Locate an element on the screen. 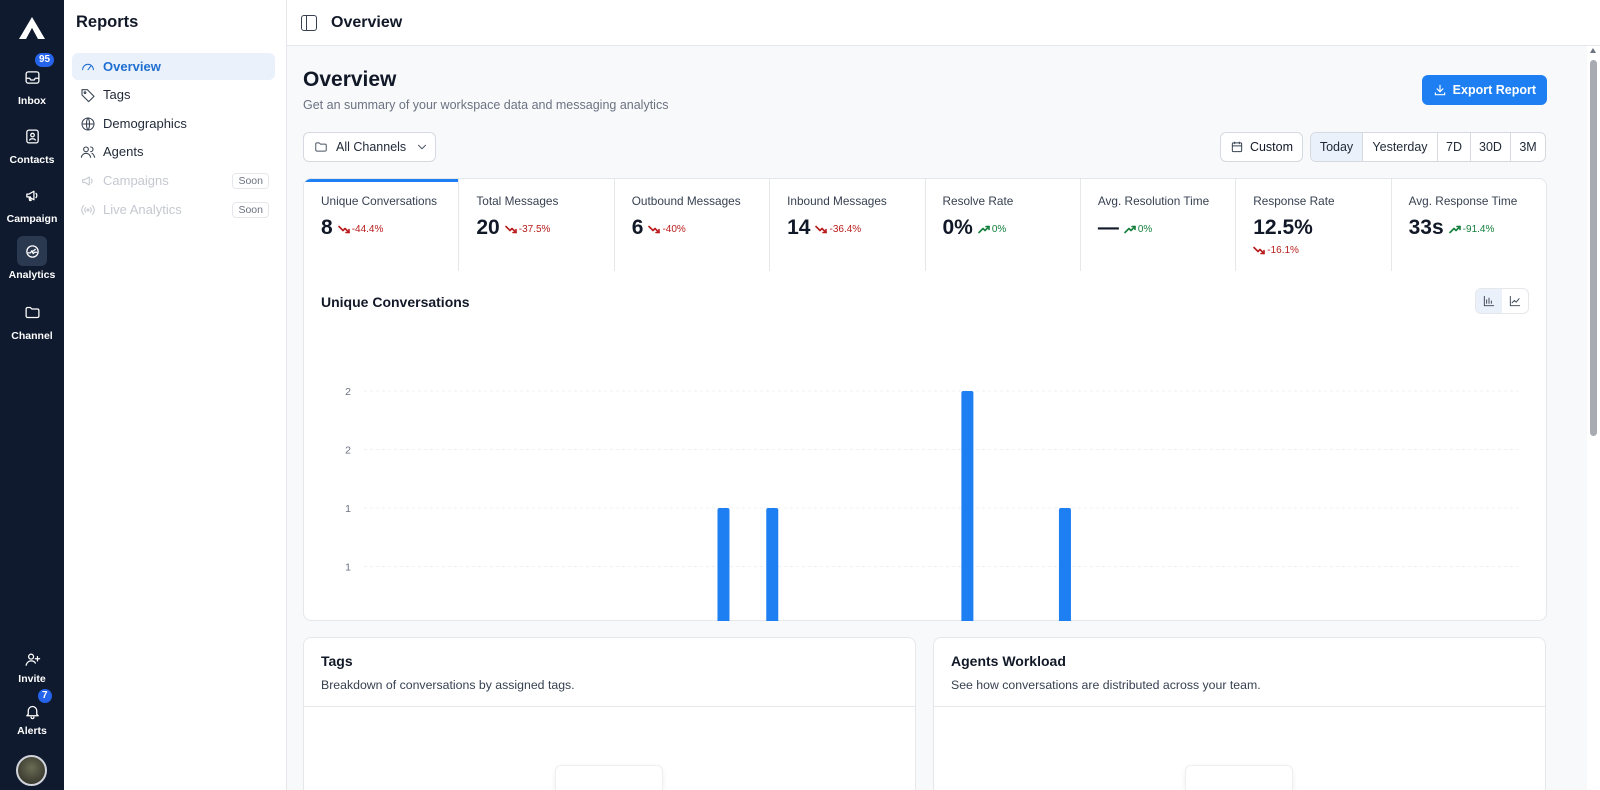 This screenshot has width=1600, height=790. stat-tile: Inbound Messages 14 -36.4% is located at coordinates (848, 225).